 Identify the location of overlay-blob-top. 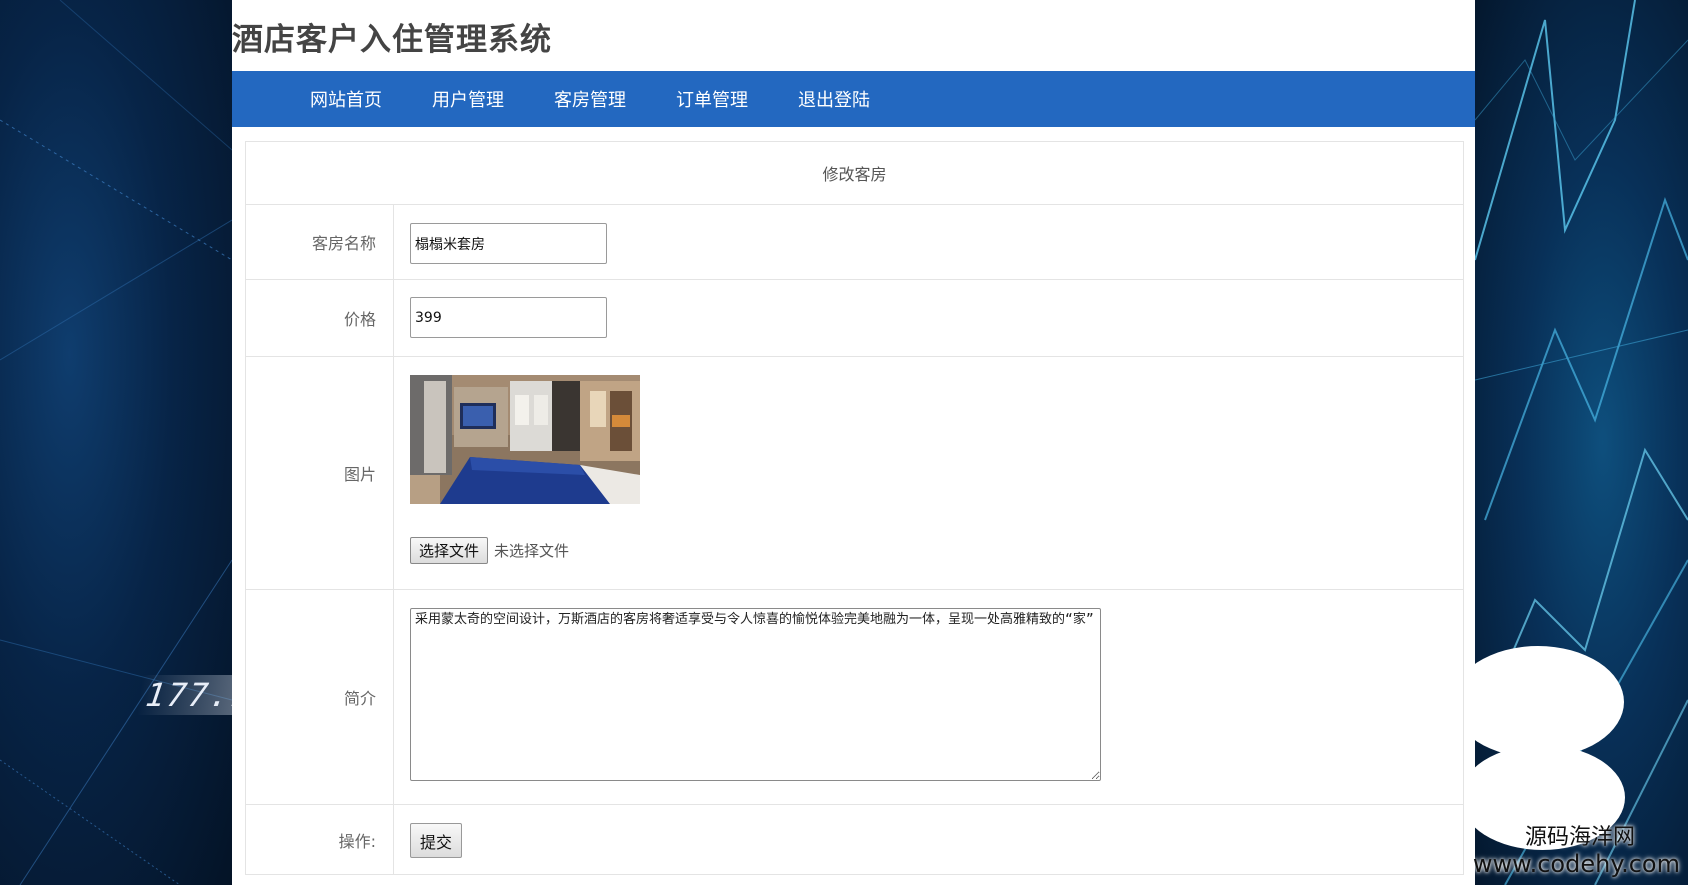
(1538, 702).